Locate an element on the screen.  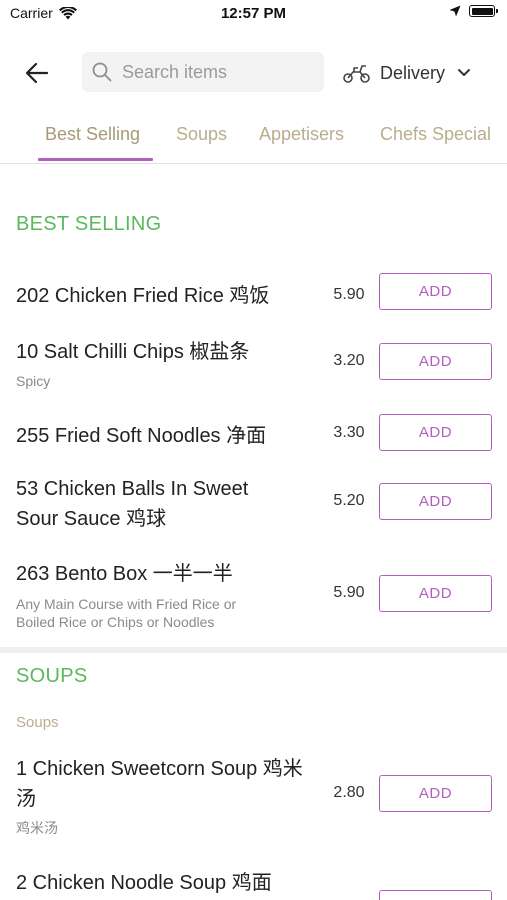
section-title-soups: SOUPS is located at coordinates (52, 676).